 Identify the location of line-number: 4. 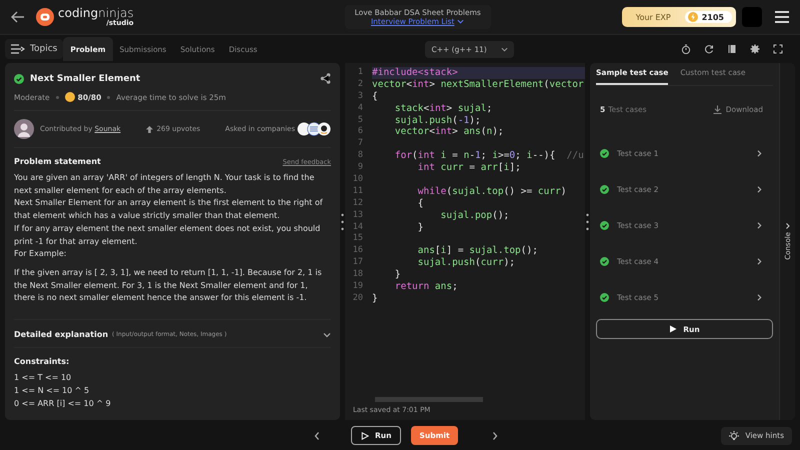
(360, 108).